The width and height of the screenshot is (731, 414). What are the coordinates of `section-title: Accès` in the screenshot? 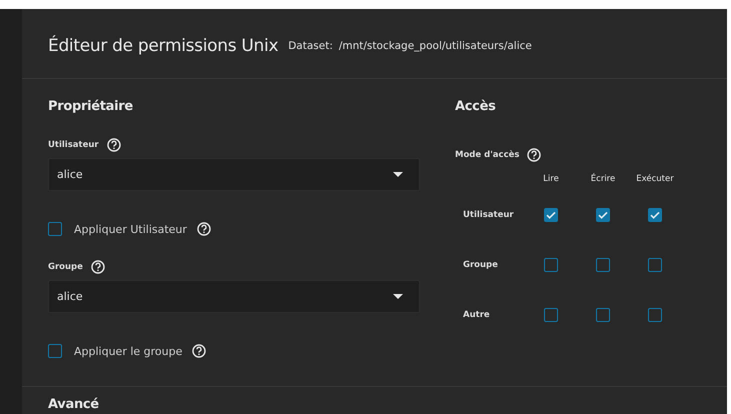 It's located at (476, 106).